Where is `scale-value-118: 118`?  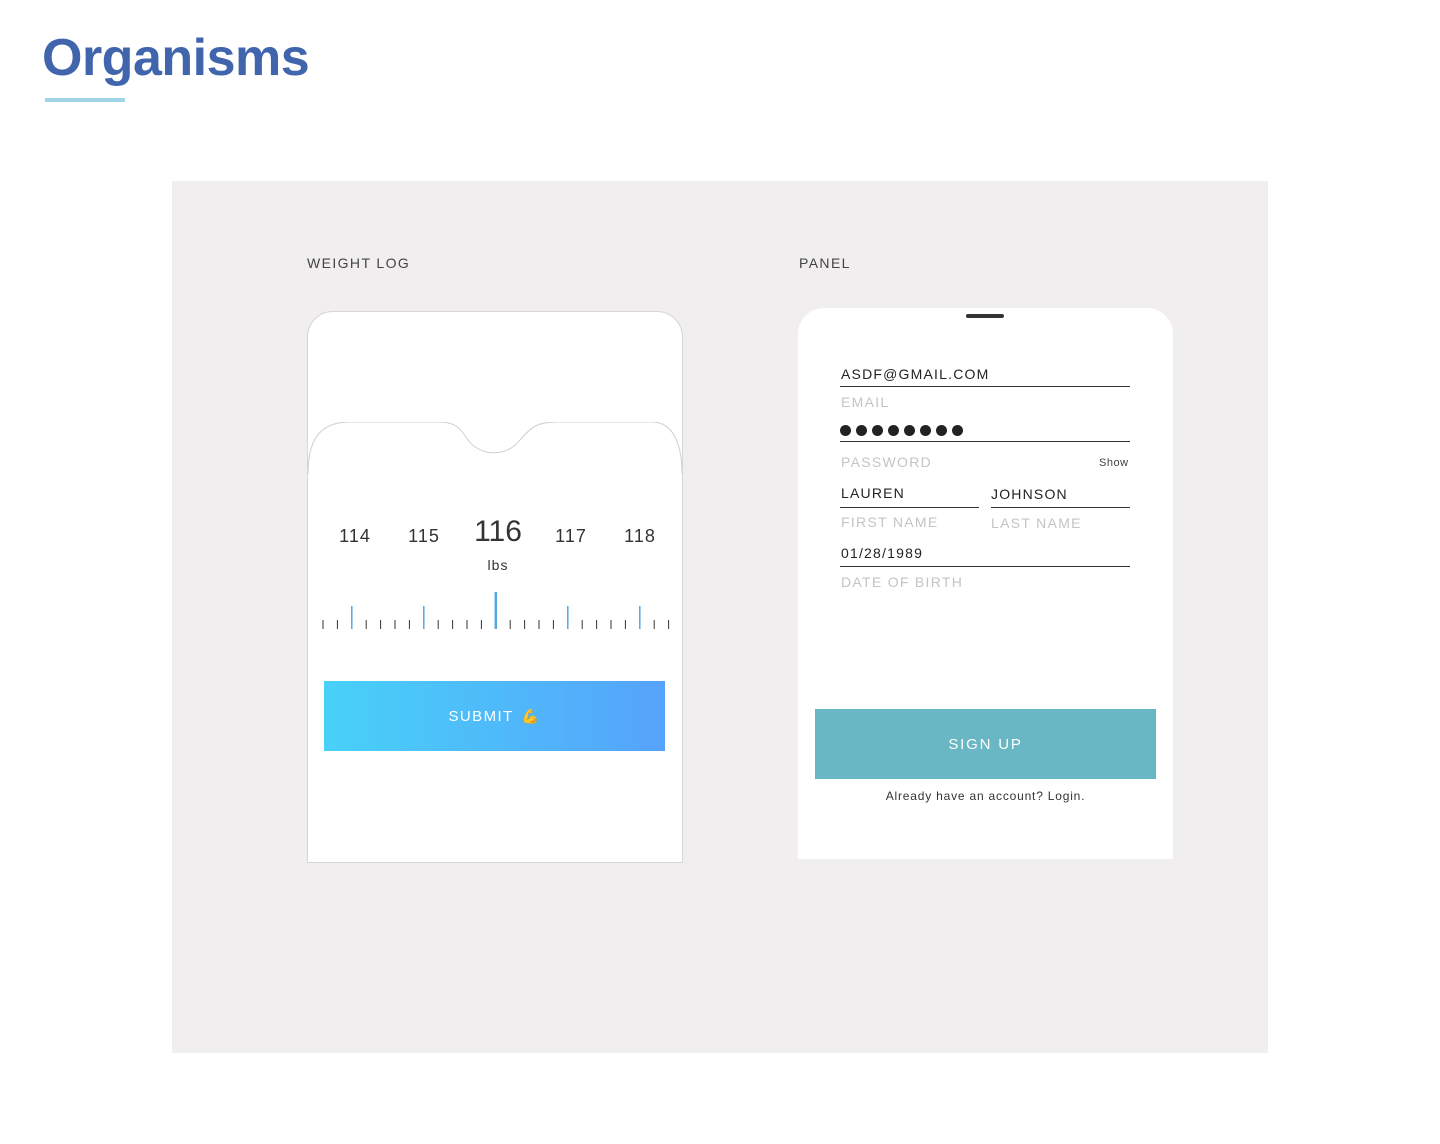 scale-value-118: 118 is located at coordinates (640, 536).